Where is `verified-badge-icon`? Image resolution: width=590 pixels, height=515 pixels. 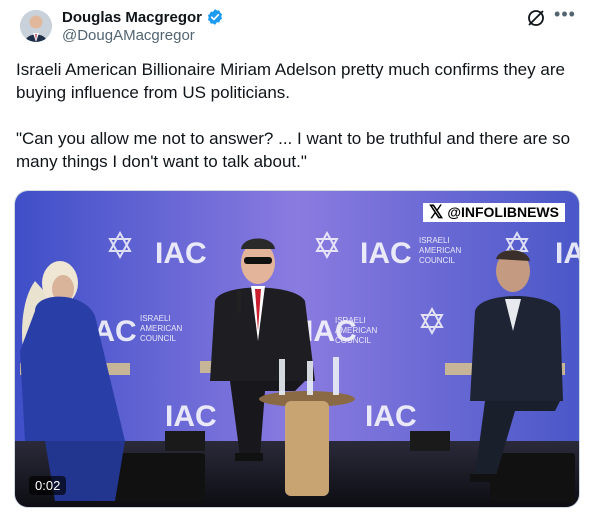 verified-badge-icon is located at coordinates (215, 17).